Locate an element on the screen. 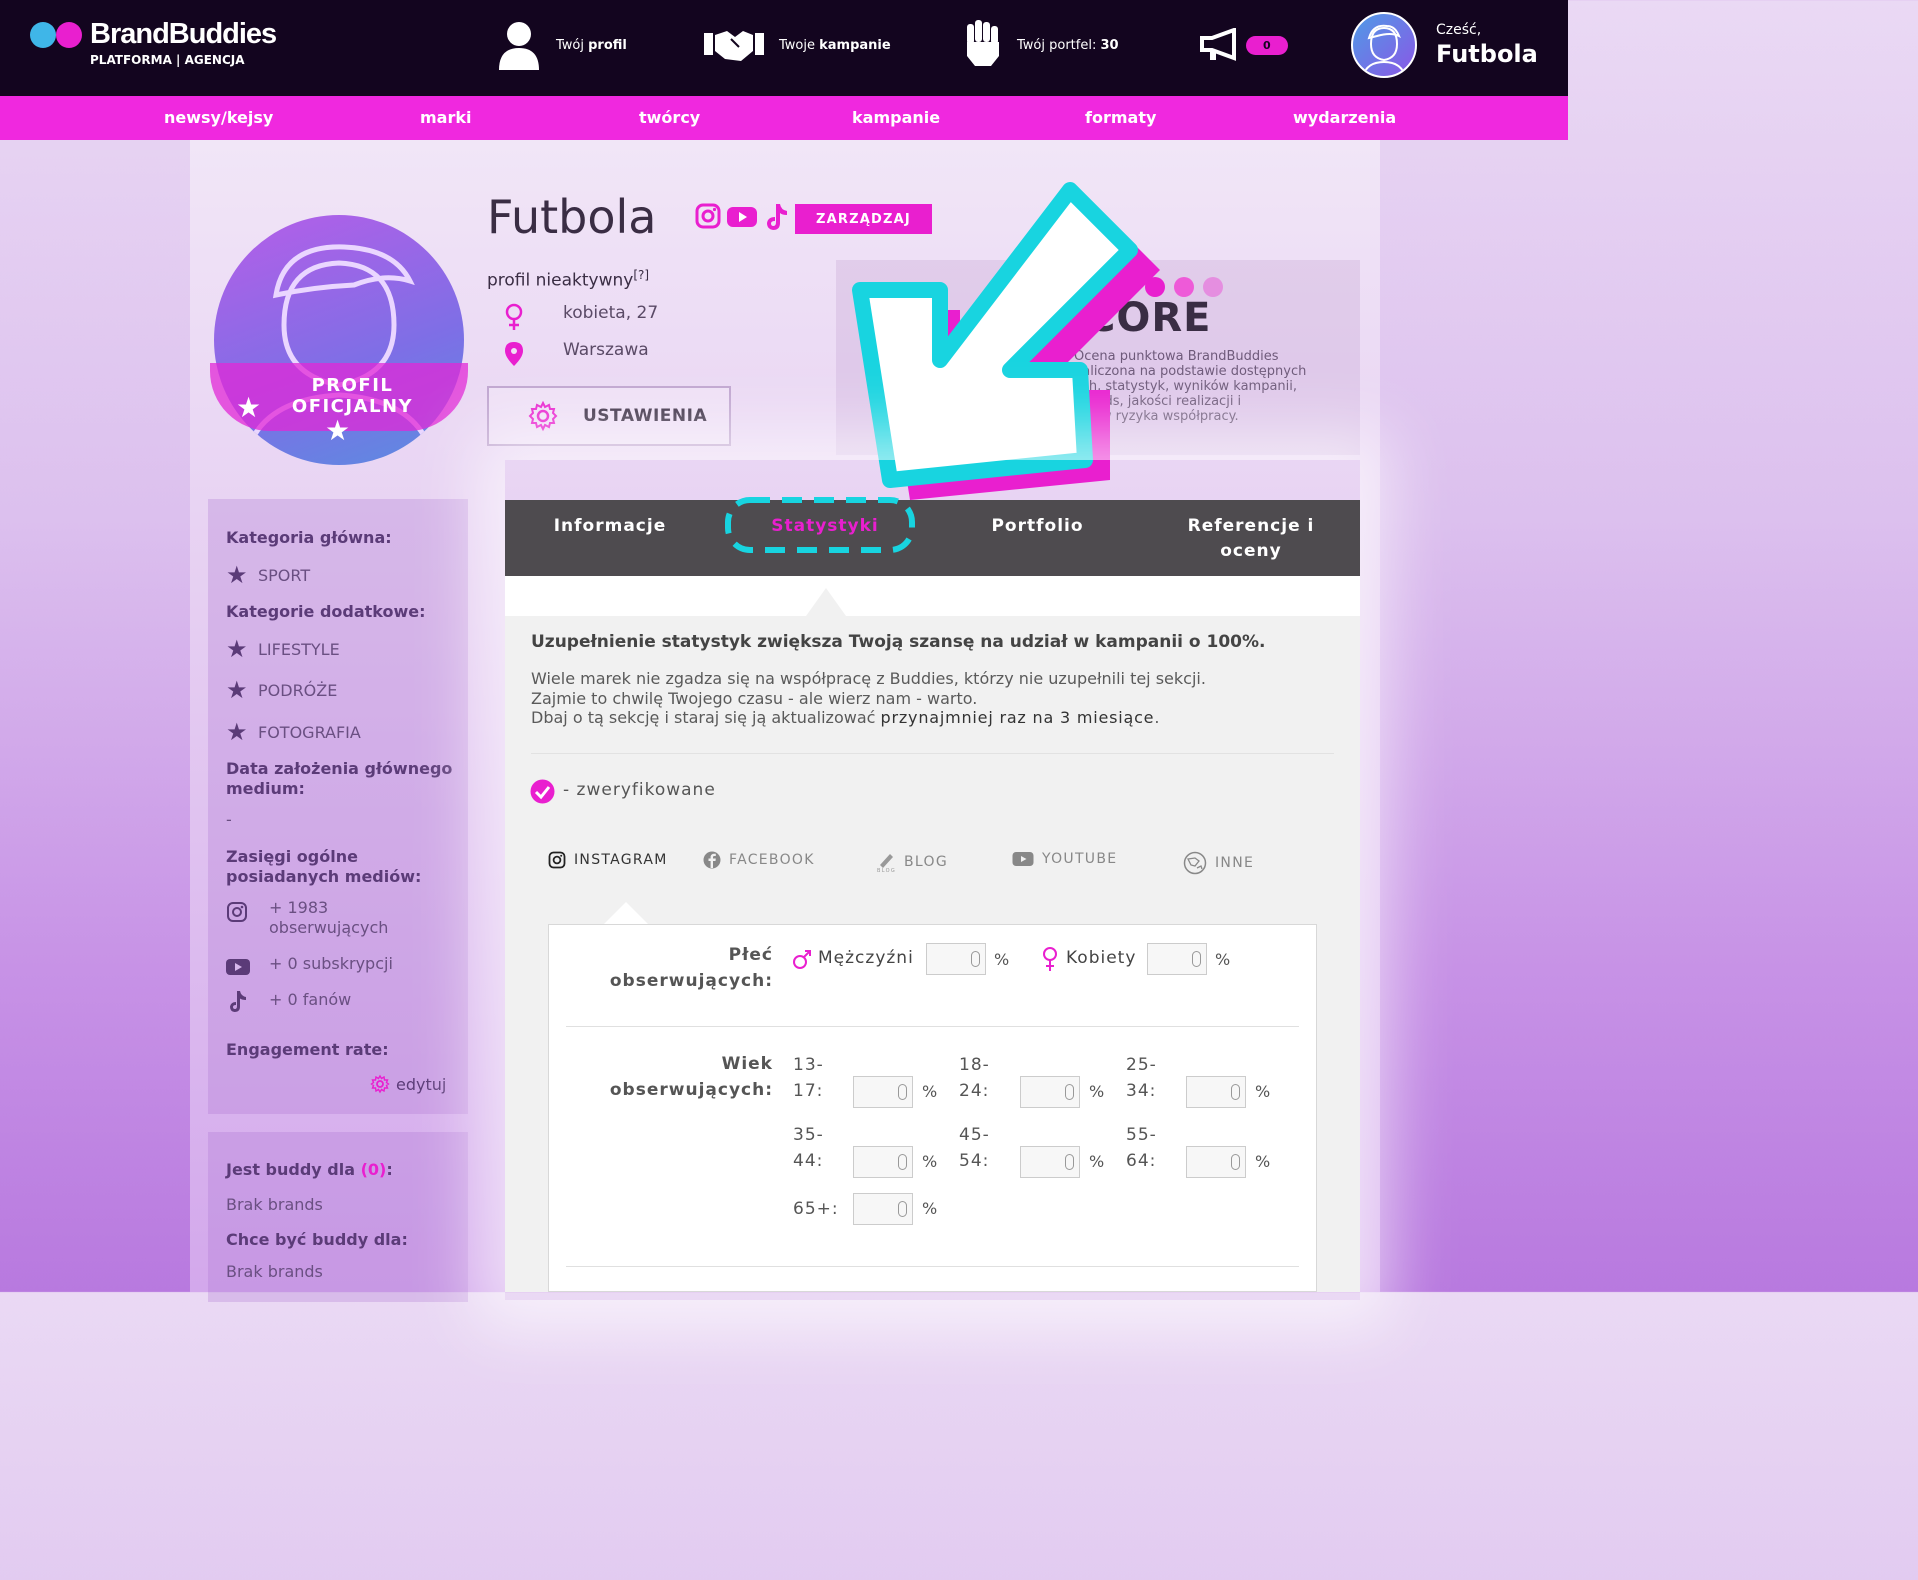 The width and height of the screenshot is (1918, 1580). arrow-pointer-icon is located at coordinates (1006, 341).